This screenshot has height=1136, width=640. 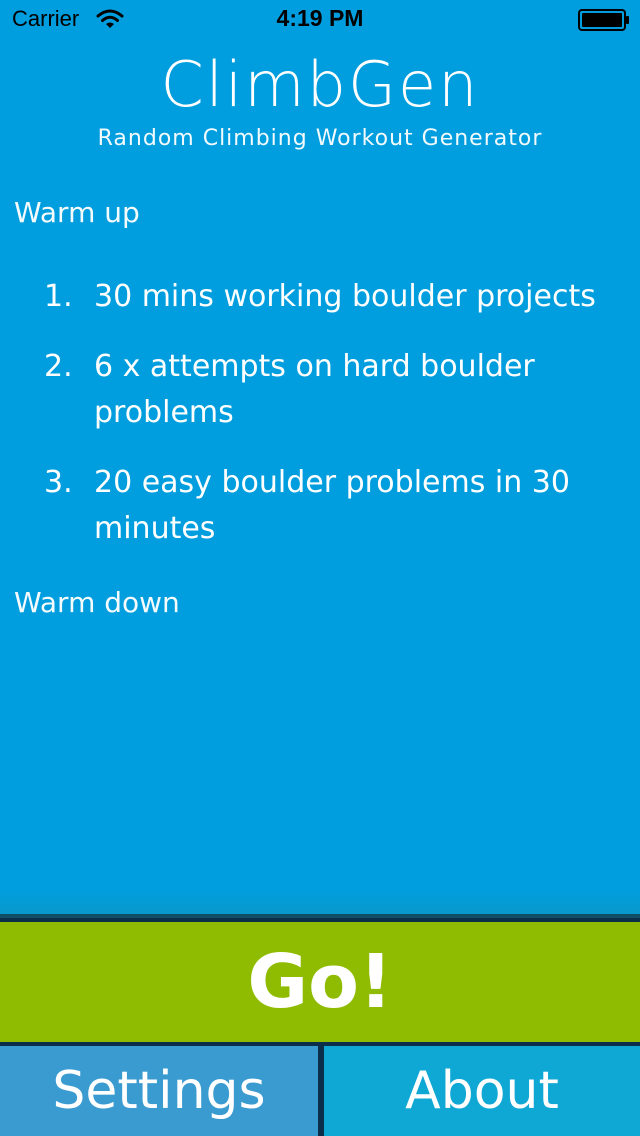 I want to click on exercise-item: 1. 30 mins working boulder projects, so click(x=320, y=297).